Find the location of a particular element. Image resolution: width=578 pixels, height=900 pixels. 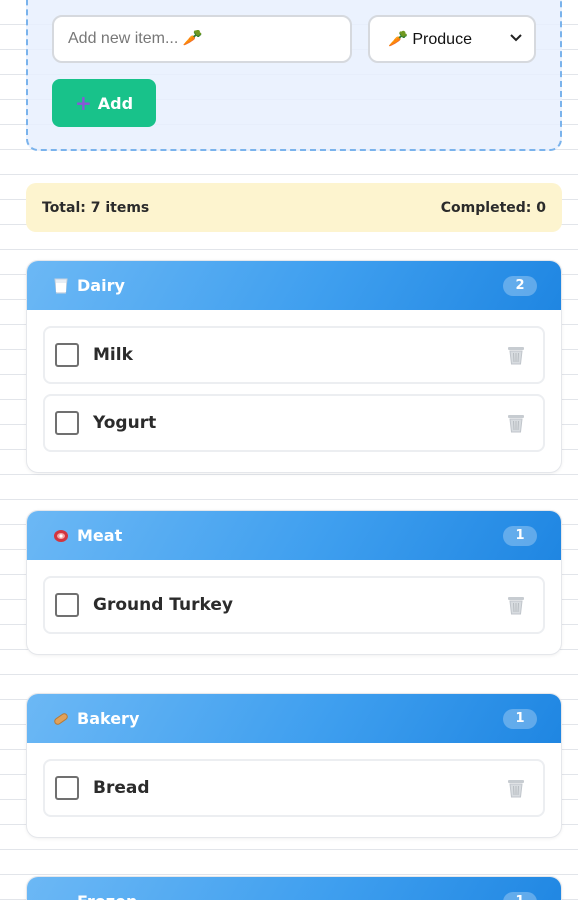

category-bakery: Bakery 1 Bread is located at coordinates (294, 765).